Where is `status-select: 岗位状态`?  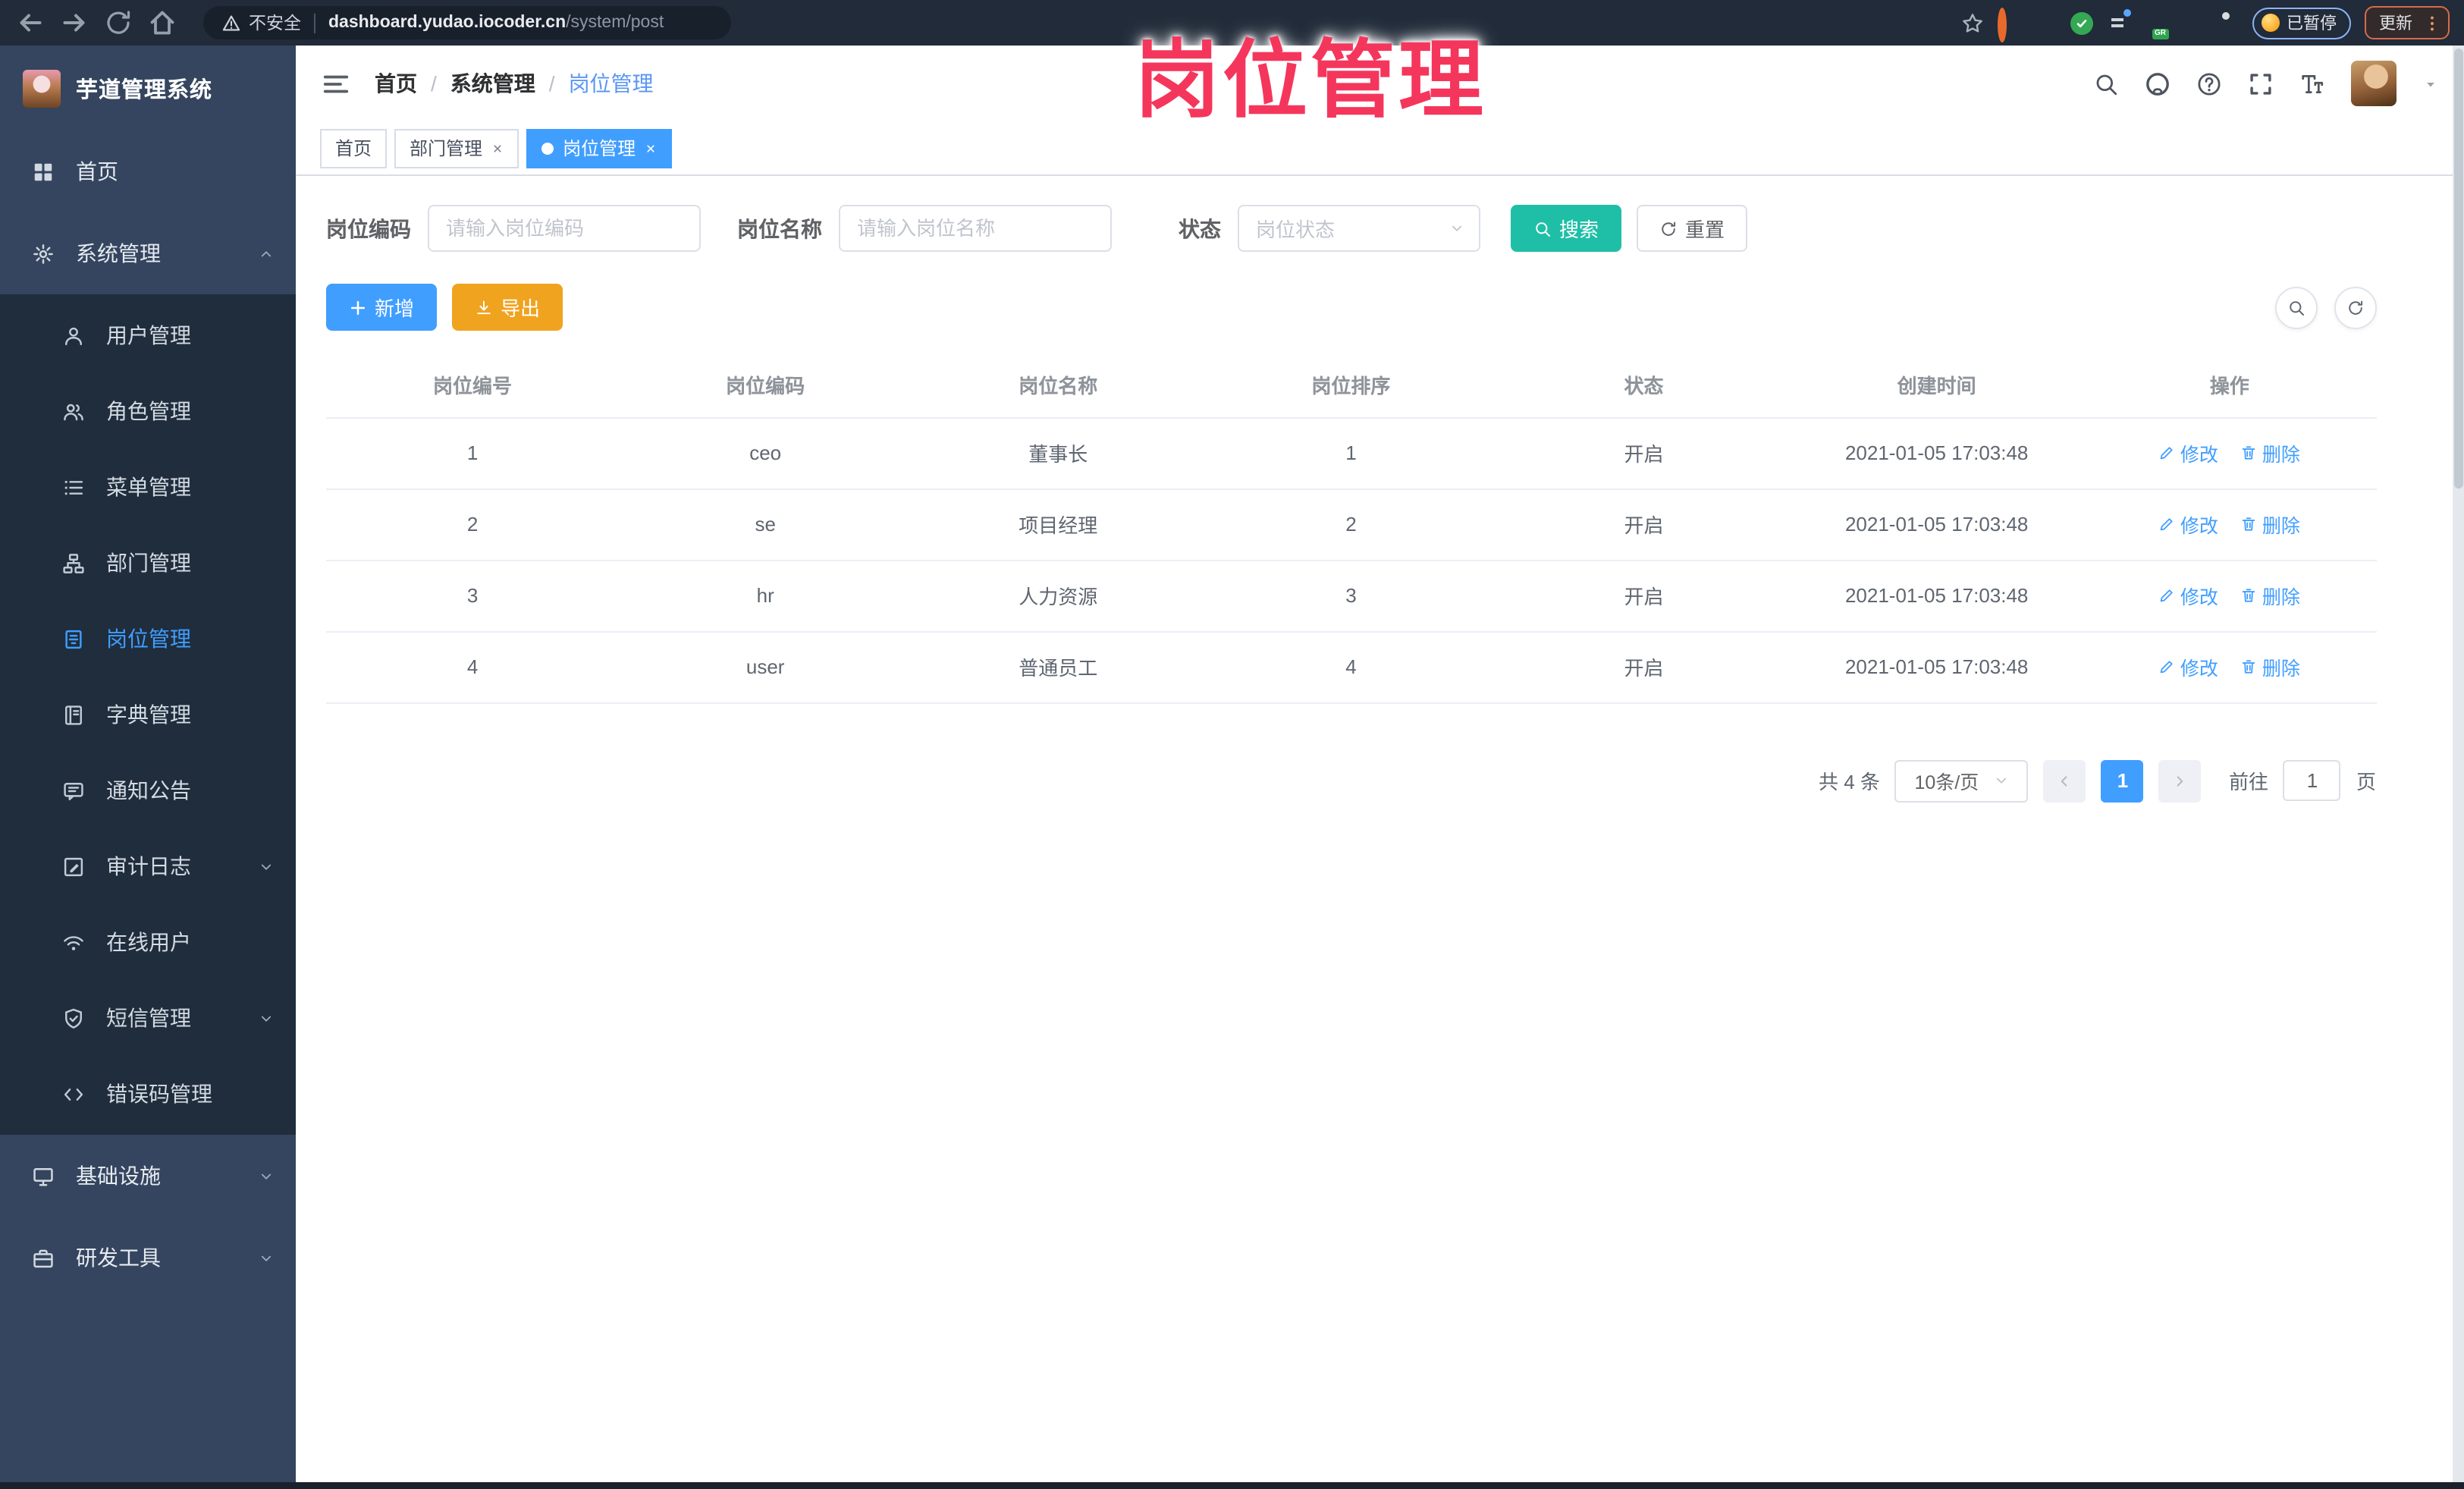
status-select: 岗位状态 is located at coordinates (1359, 228).